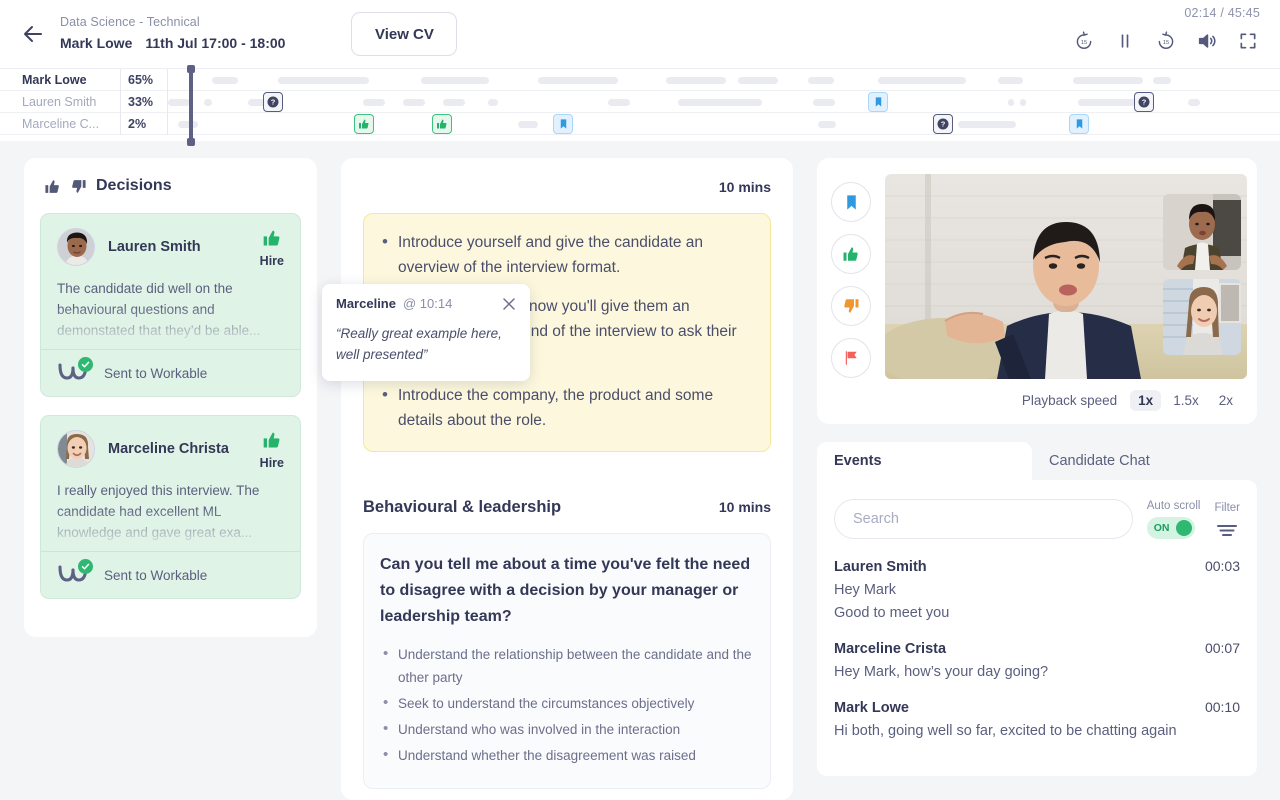 Image resolution: width=1280 pixels, height=800 pixels. I want to click on playback-speed-option: 1.5x, so click(1186, 400).